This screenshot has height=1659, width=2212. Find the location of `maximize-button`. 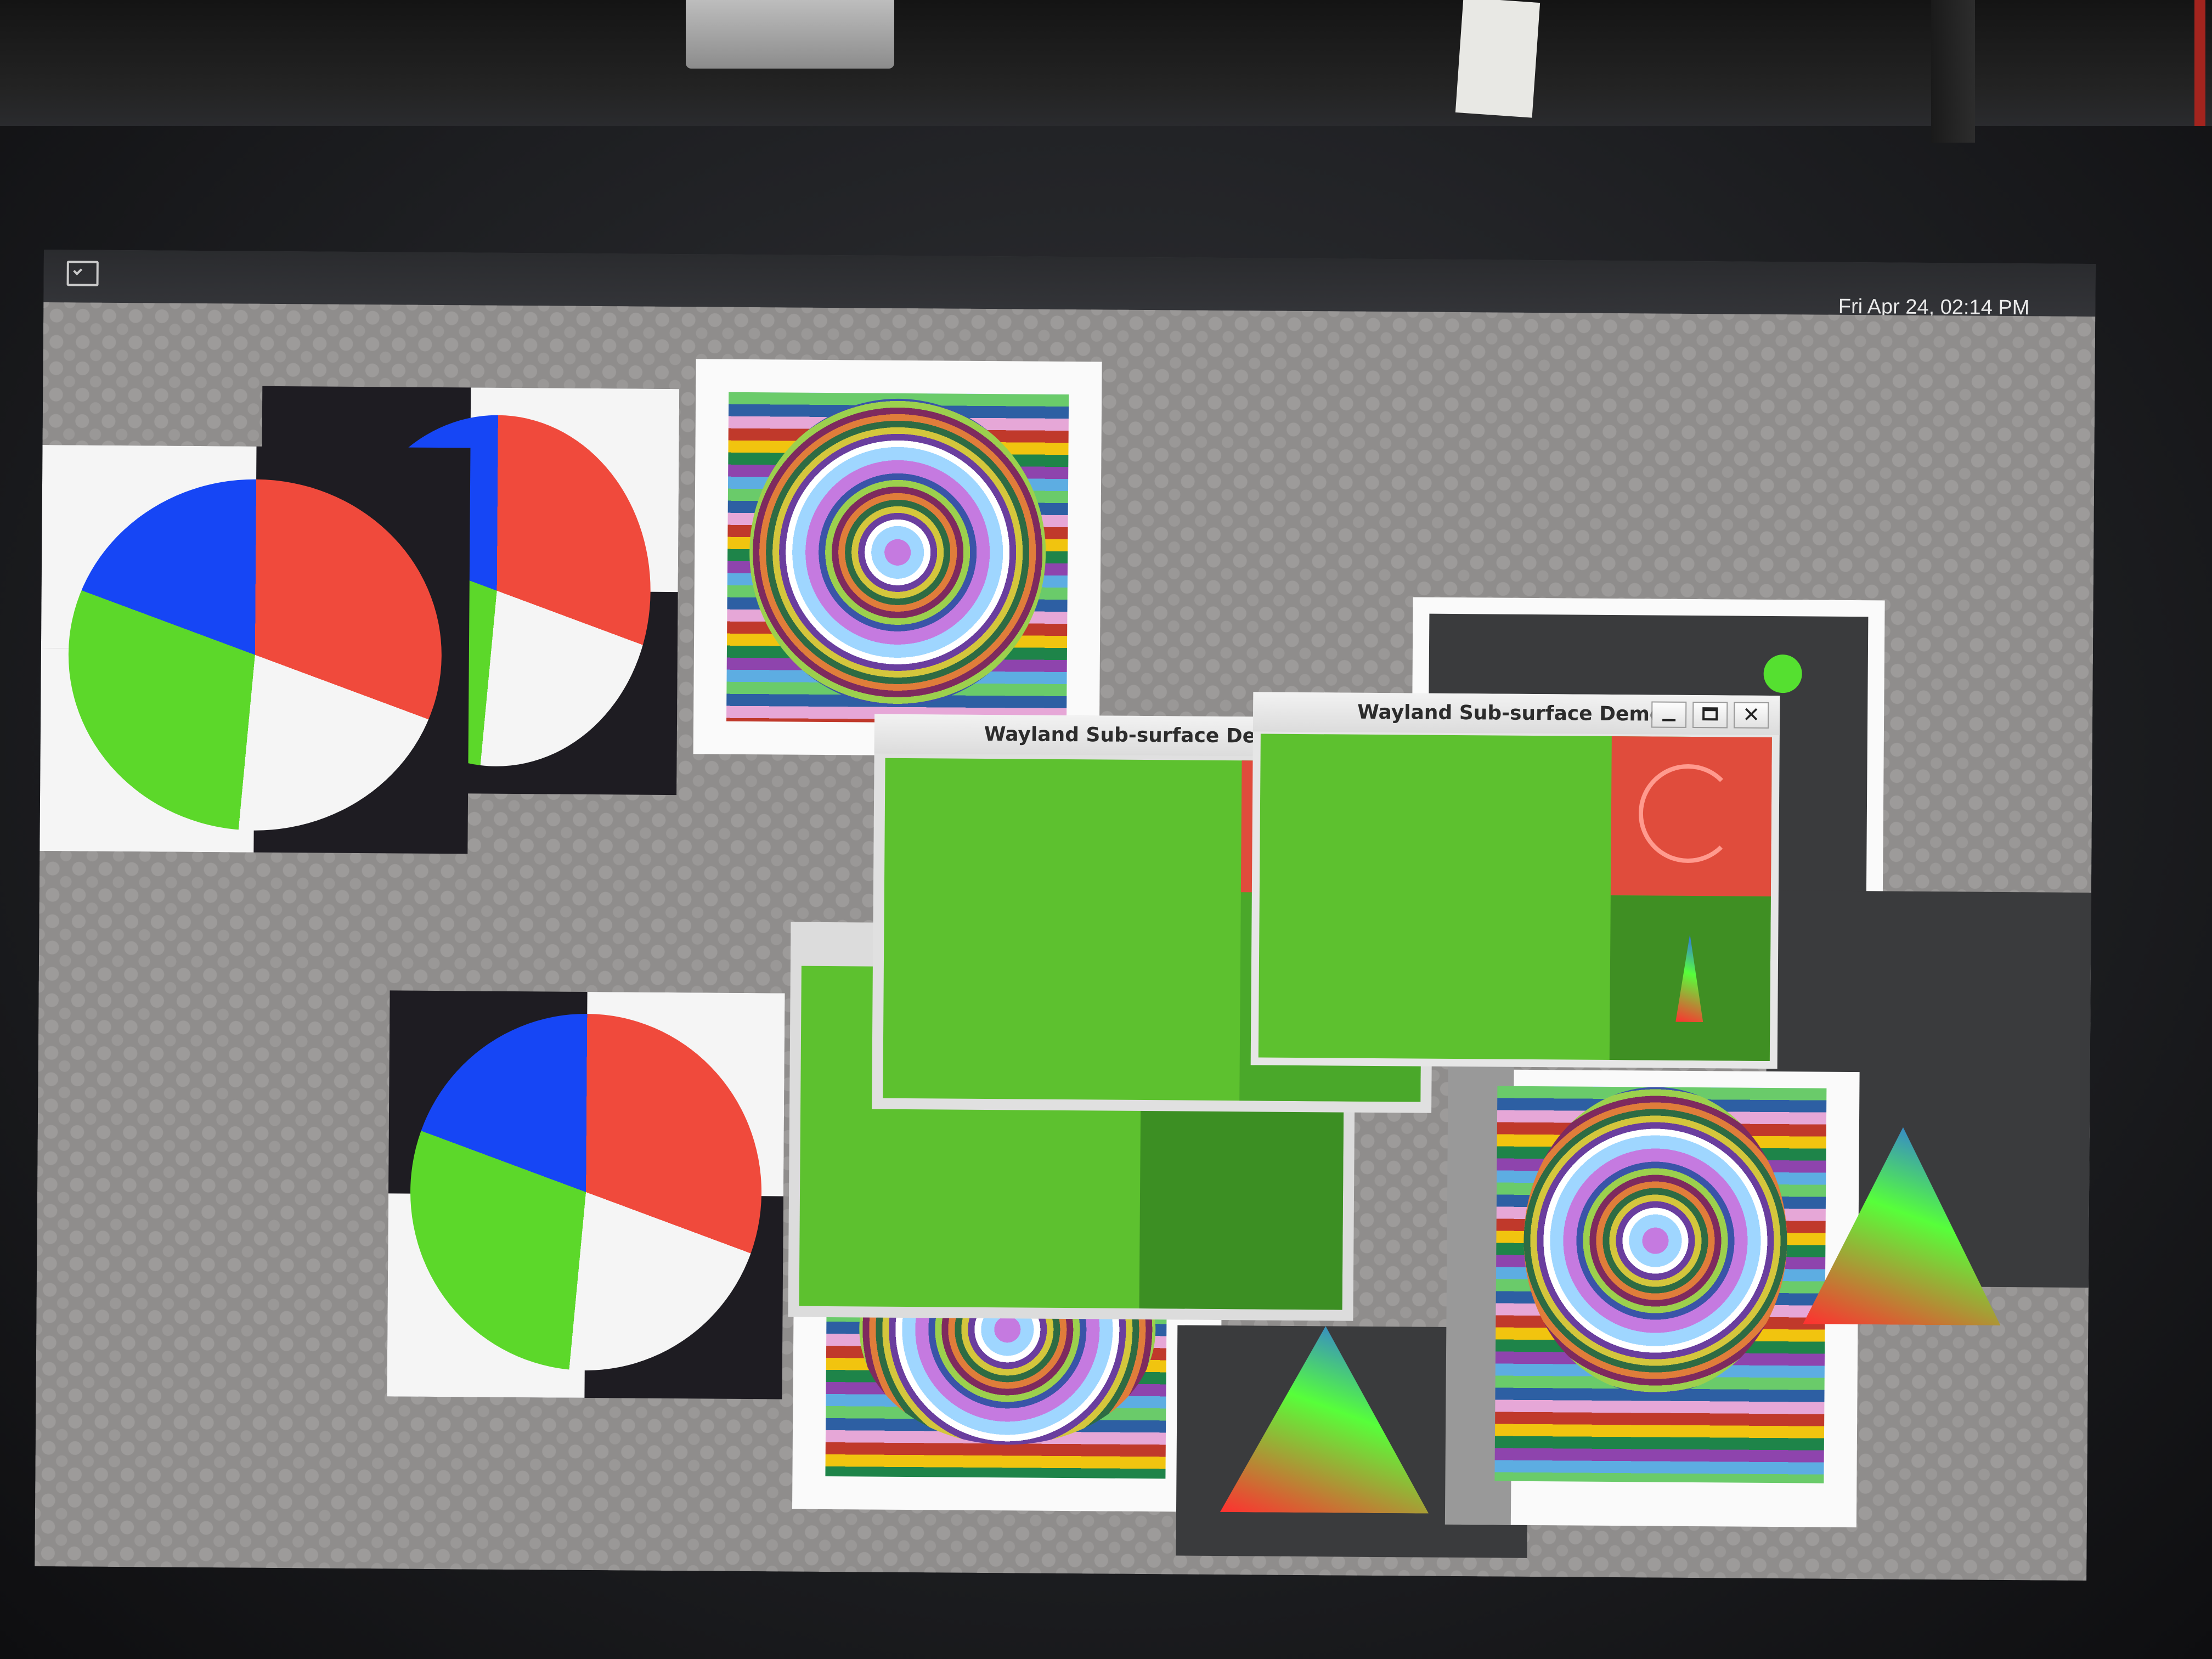

maximize-button is located at coordinates (1710, 715).